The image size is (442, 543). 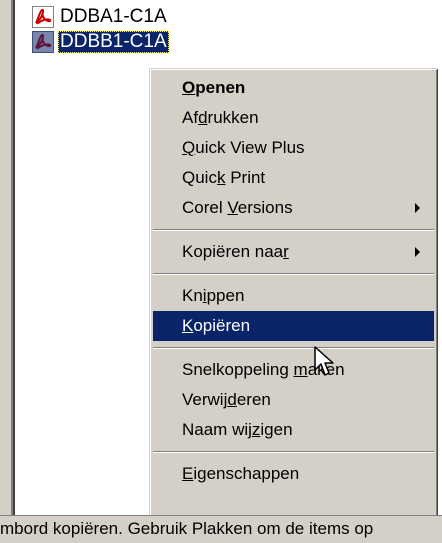 I want to click on file-item-ddba1: DDBA1-C1A, so click(x=100, y=17).